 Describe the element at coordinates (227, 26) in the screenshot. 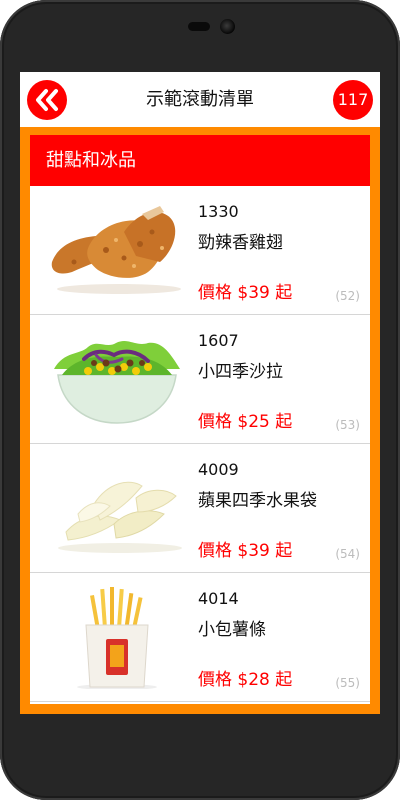

I see `front-camera` at that location.